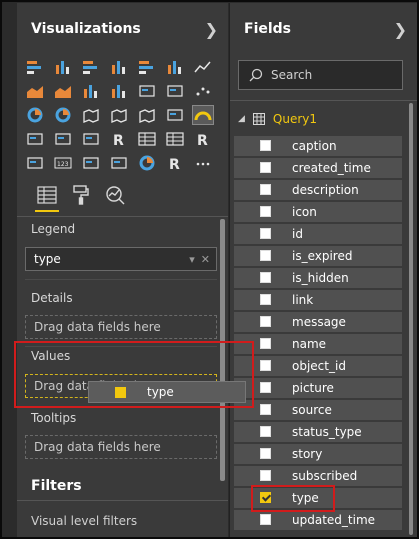 This screenshot has width=419, height=539. What do you see at coordinates (203, 91) in the screenshot?
I see `scatter-icon` at bounding box center [203, 91].